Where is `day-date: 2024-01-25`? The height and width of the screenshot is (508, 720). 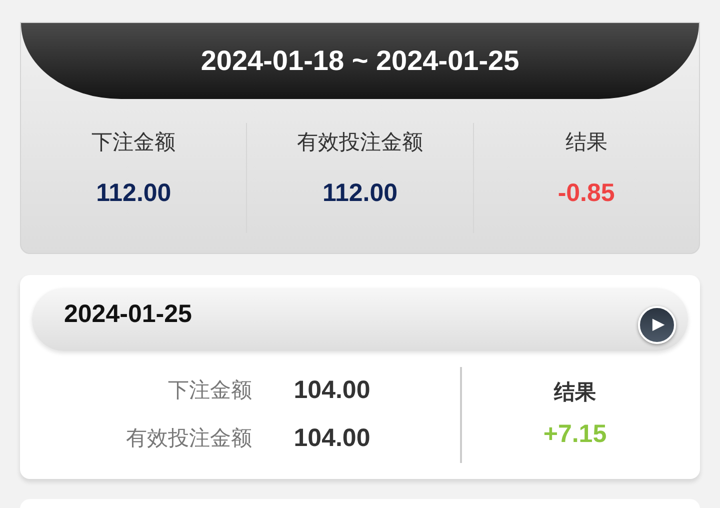
day-date: 2024-01-25 is located at coordinates (128, 314).